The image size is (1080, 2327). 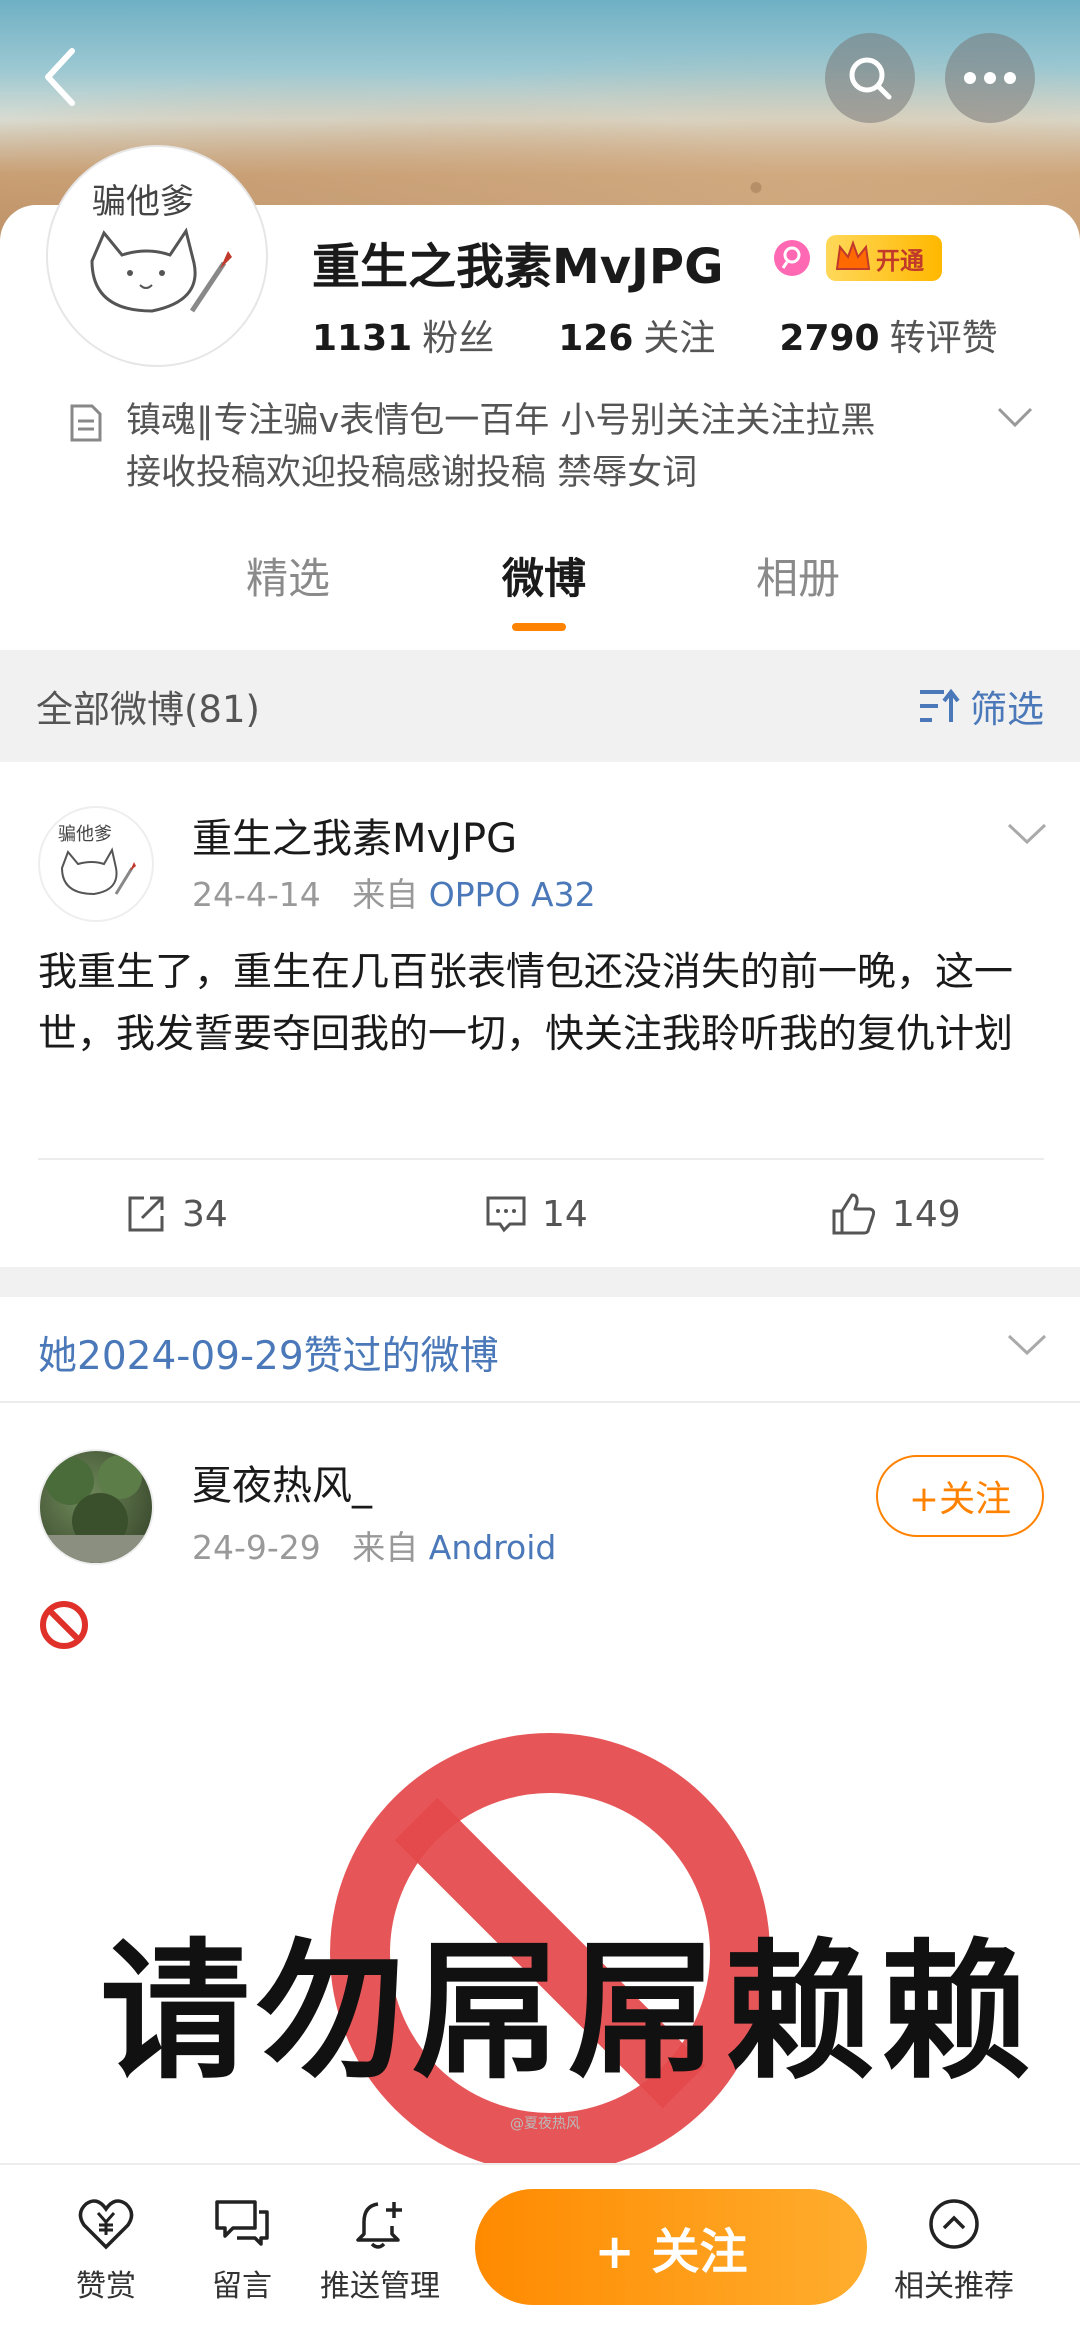 I want to click on related-recommend-label: 相关推荐, so click(x=954, y=2286).